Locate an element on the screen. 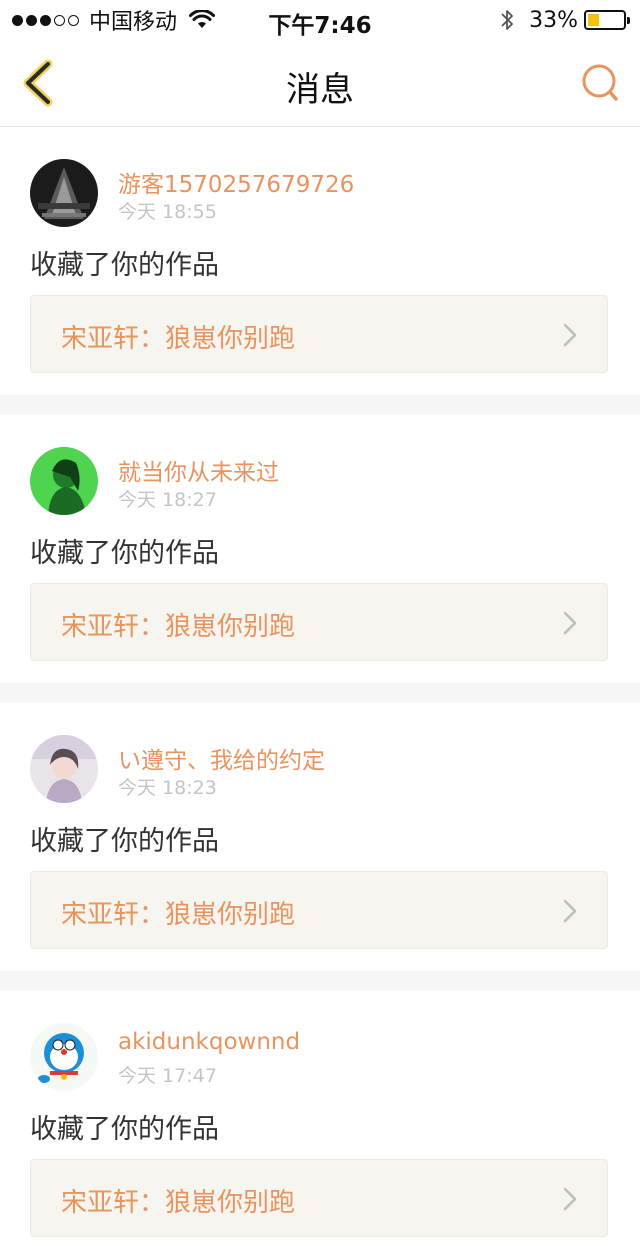 The image size is (640, 1259). status-bar: 中国移动 下午7:46 33% is located at coordinates (320, 20).